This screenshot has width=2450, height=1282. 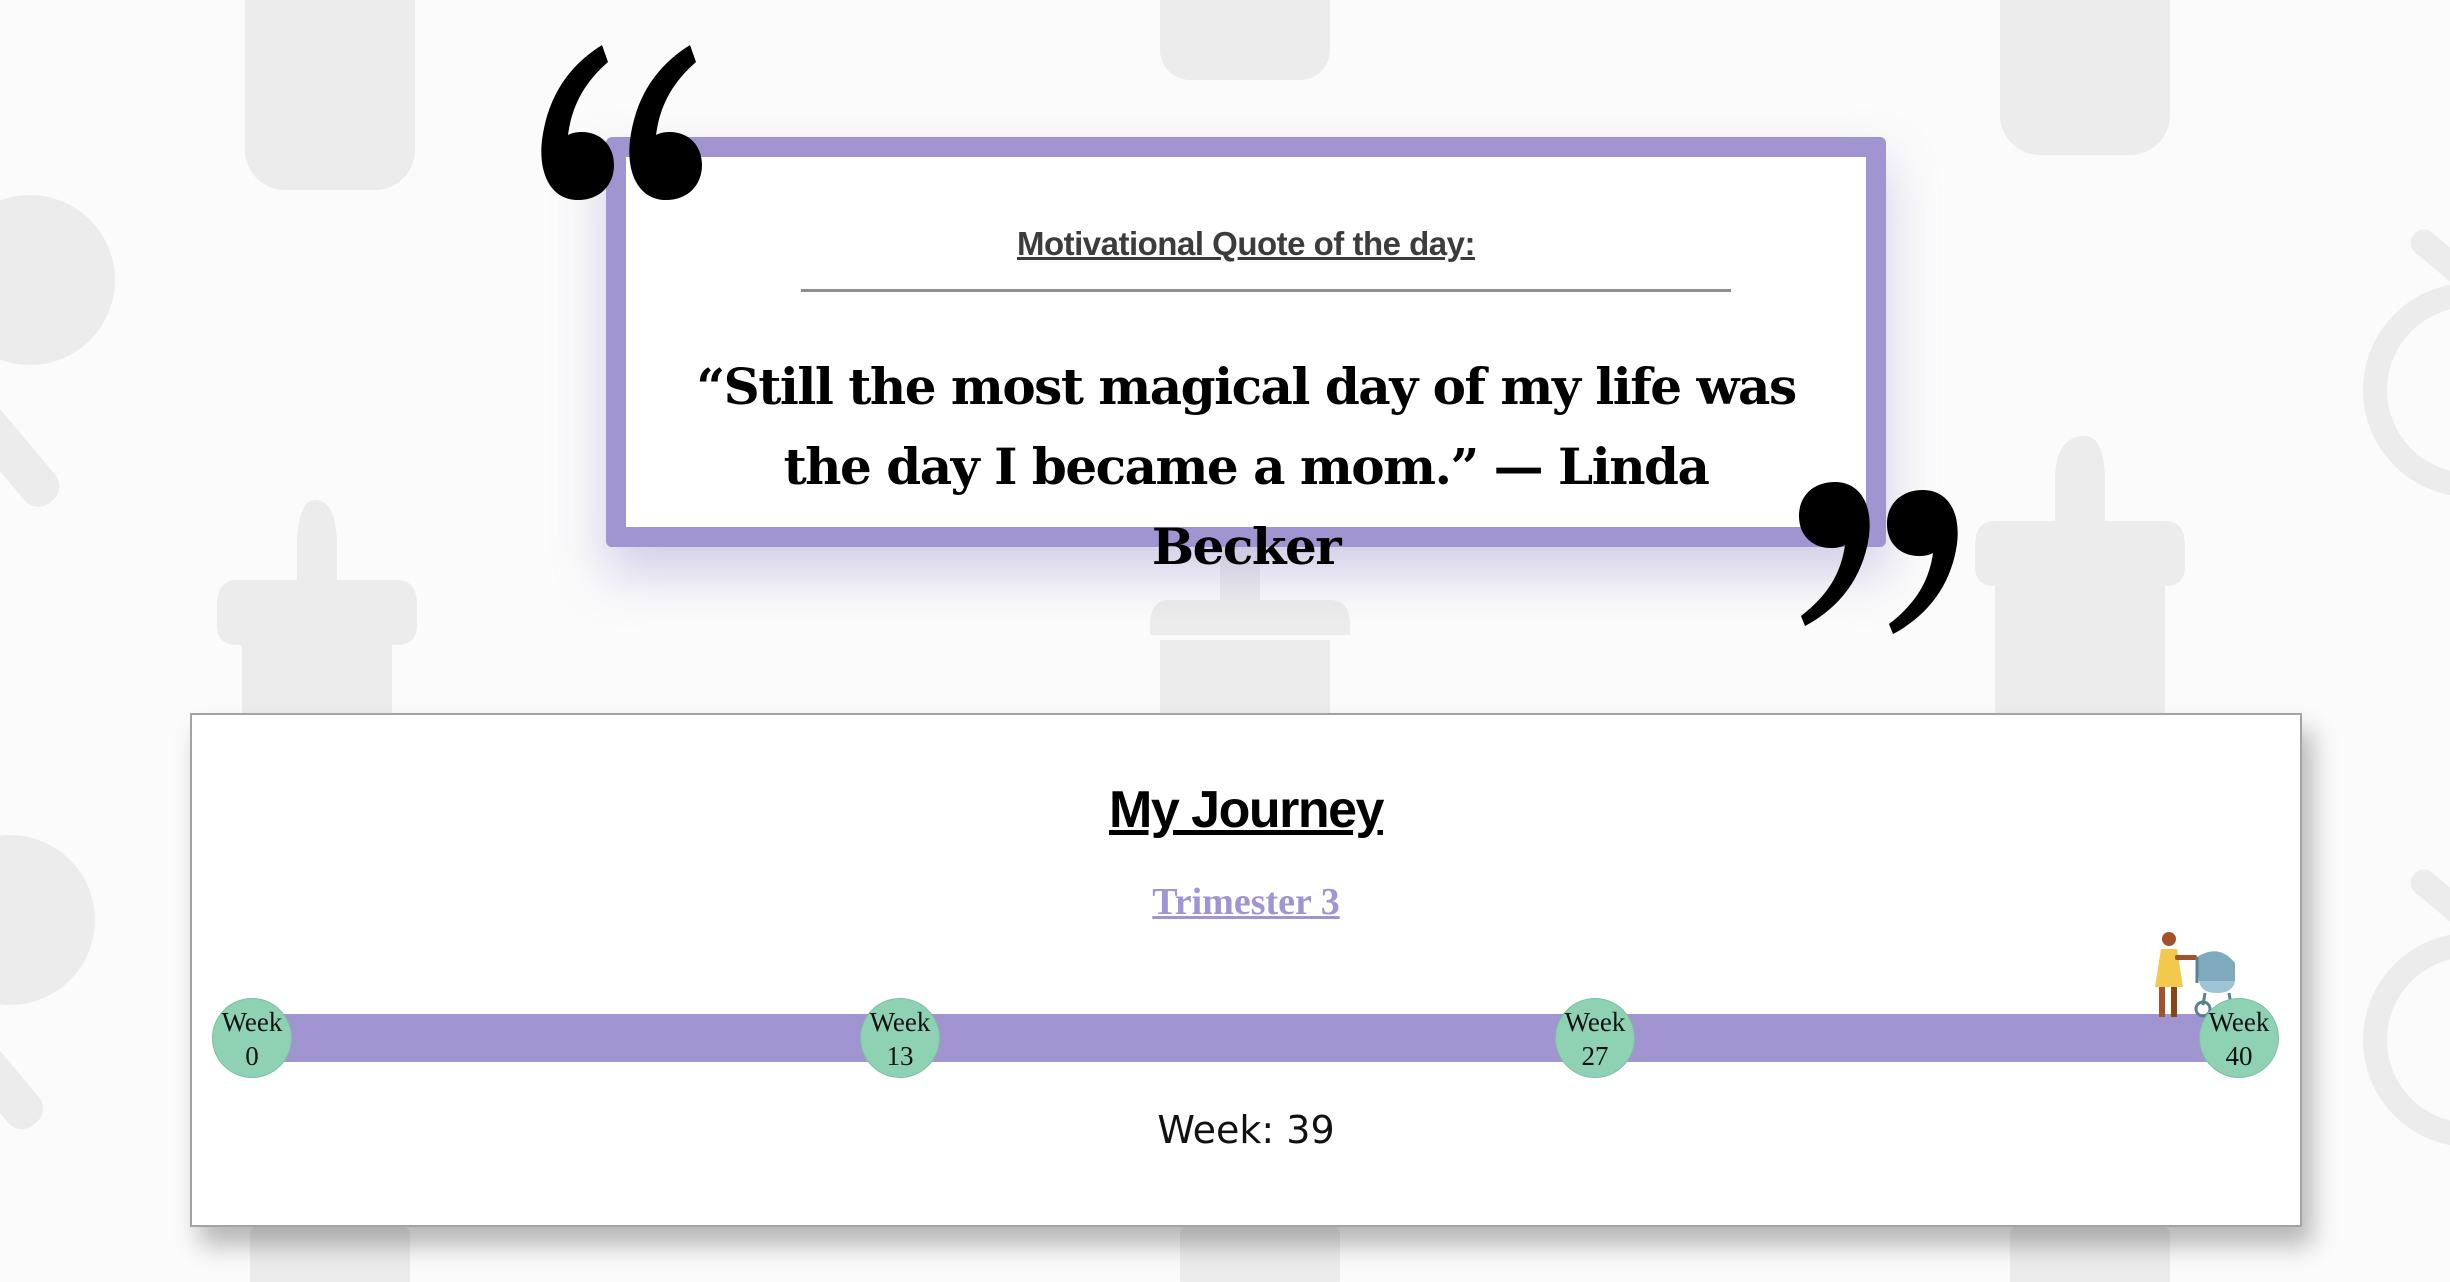 I want to click on milestone-week-13: Week 13, so click(x=900, y=1038).